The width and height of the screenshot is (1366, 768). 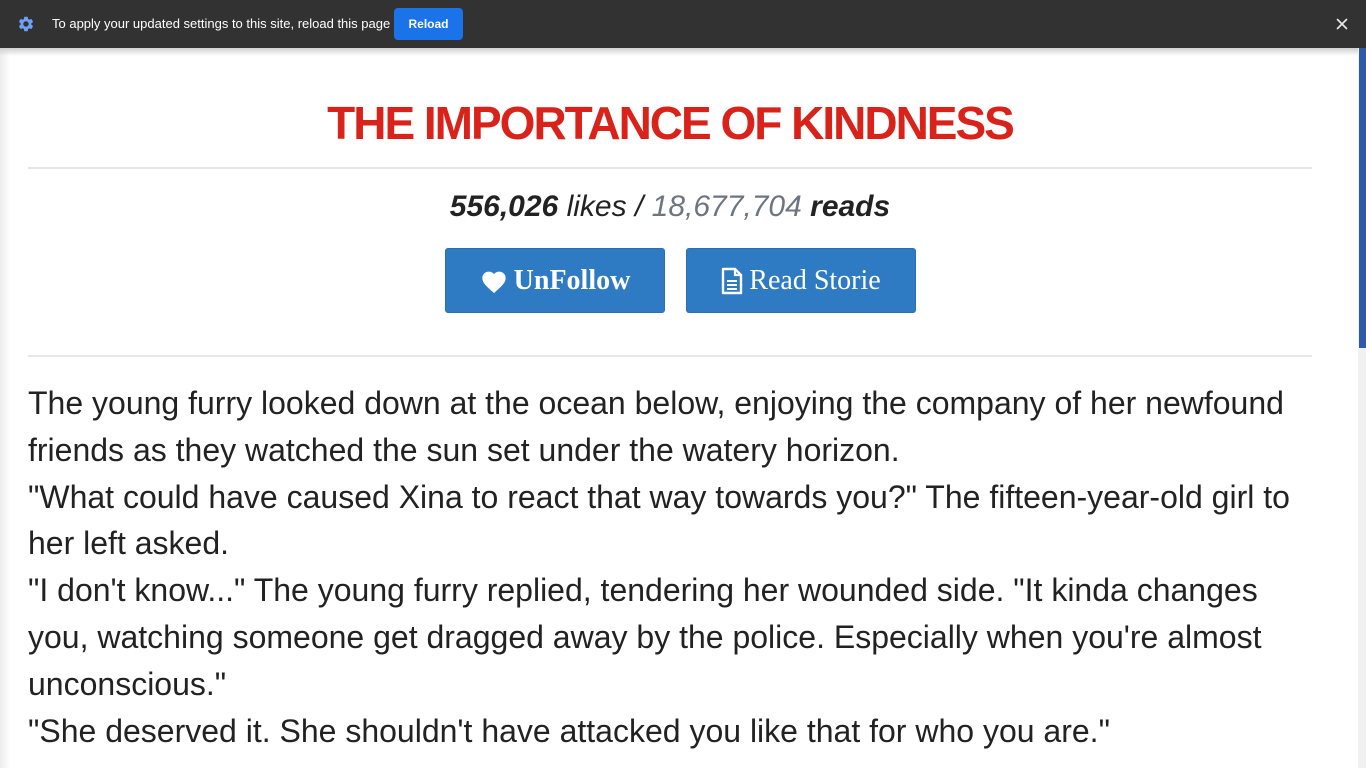 What do you see at coordinates (726, 206) in the screenshot?
I see `reads-count: 18,677,704` at bounding box center [726, 206].